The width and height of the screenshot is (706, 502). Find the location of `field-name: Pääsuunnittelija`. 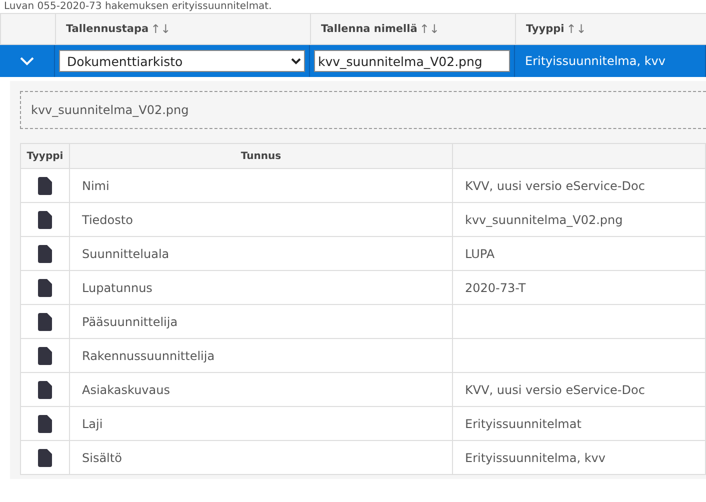

field-name: Pääsuunnittelija is located at coordinates (261, 321).